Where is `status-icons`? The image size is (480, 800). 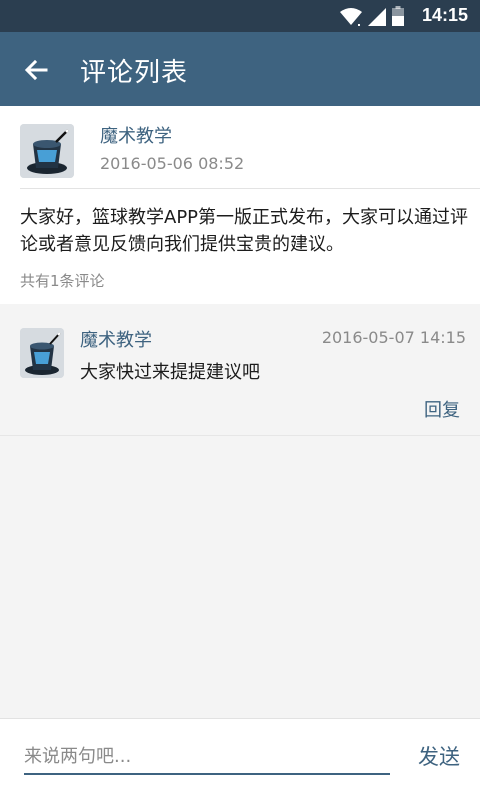 status-icons is located at coordinates (372, 16).